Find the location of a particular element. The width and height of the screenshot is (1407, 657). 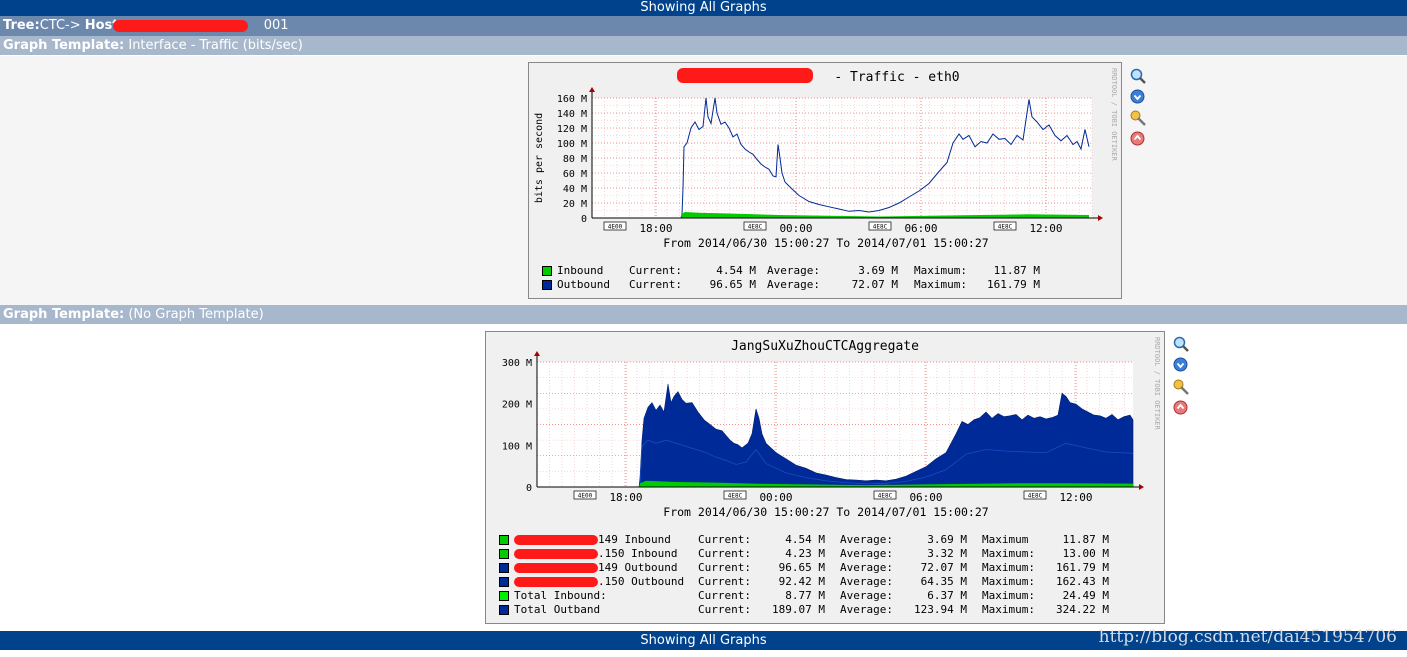

y-tick-label: 160 M is located at coordinates (572, 99).